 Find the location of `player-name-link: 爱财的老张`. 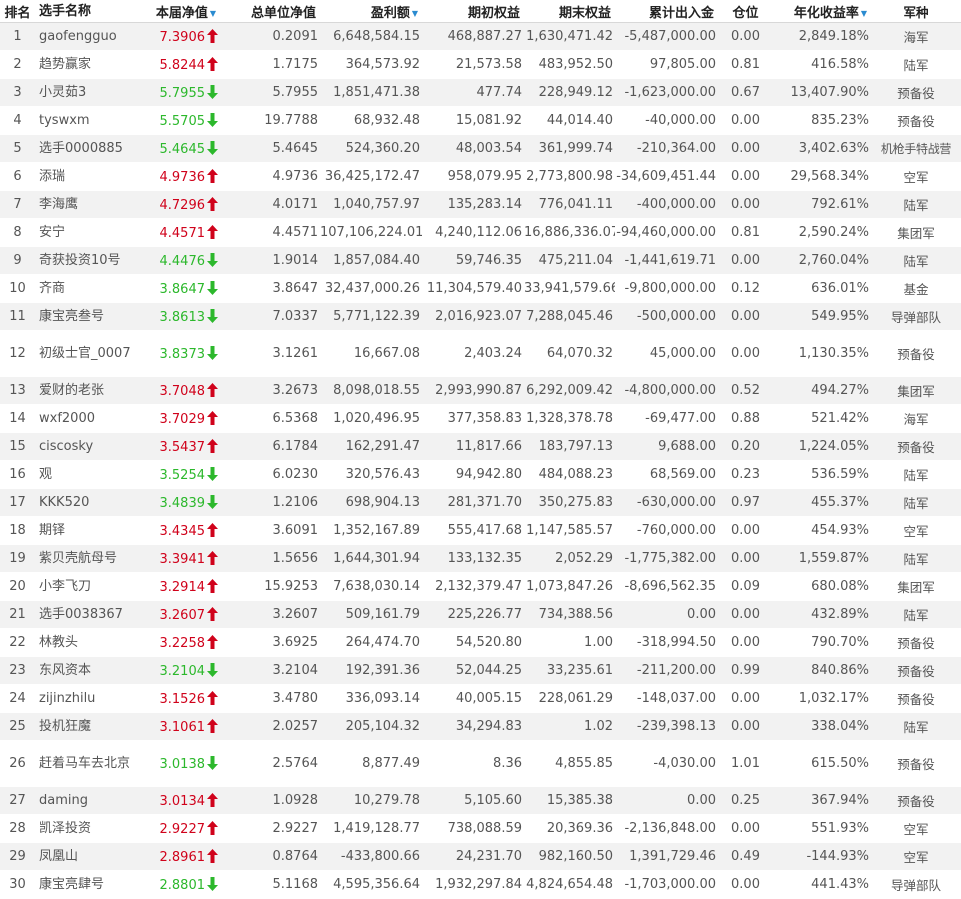

player-name-link: 爱财的老张 is located at coordinates (89, 390).